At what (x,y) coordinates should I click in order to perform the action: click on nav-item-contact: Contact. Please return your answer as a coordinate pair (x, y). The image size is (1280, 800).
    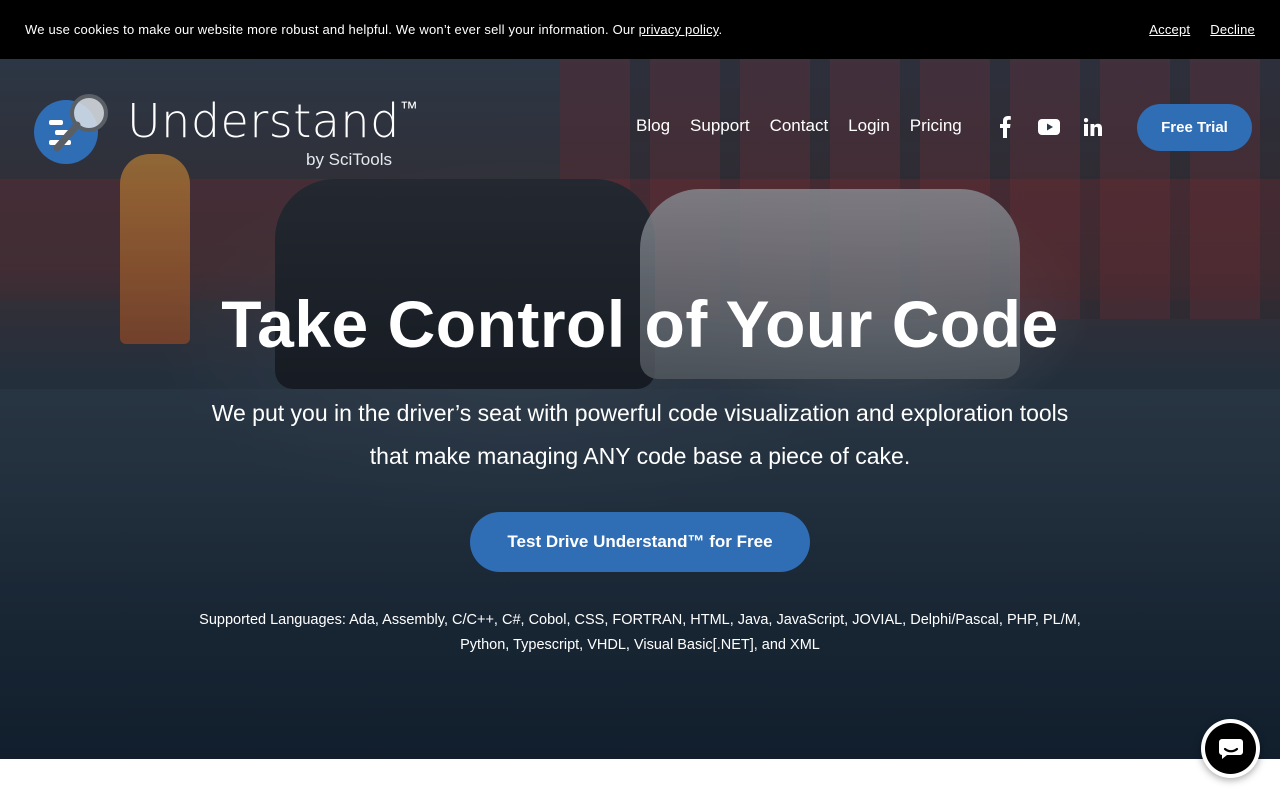
    Looking at the image, I should click on (799, 126).